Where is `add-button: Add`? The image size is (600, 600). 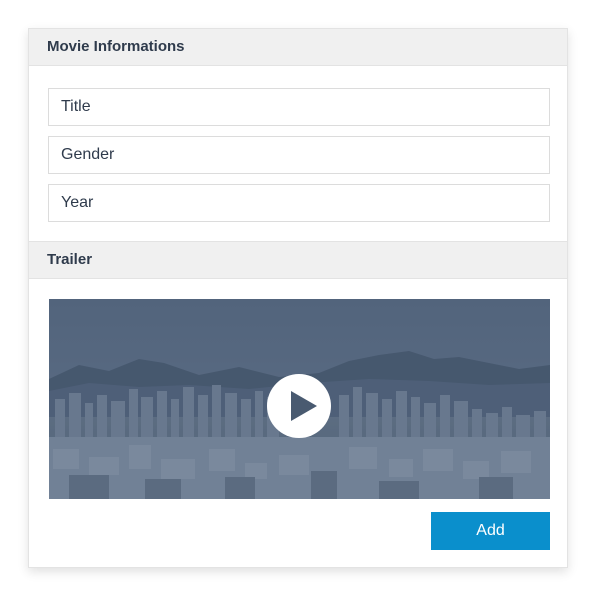
add-button: Add is located at coordinates (490, 531).